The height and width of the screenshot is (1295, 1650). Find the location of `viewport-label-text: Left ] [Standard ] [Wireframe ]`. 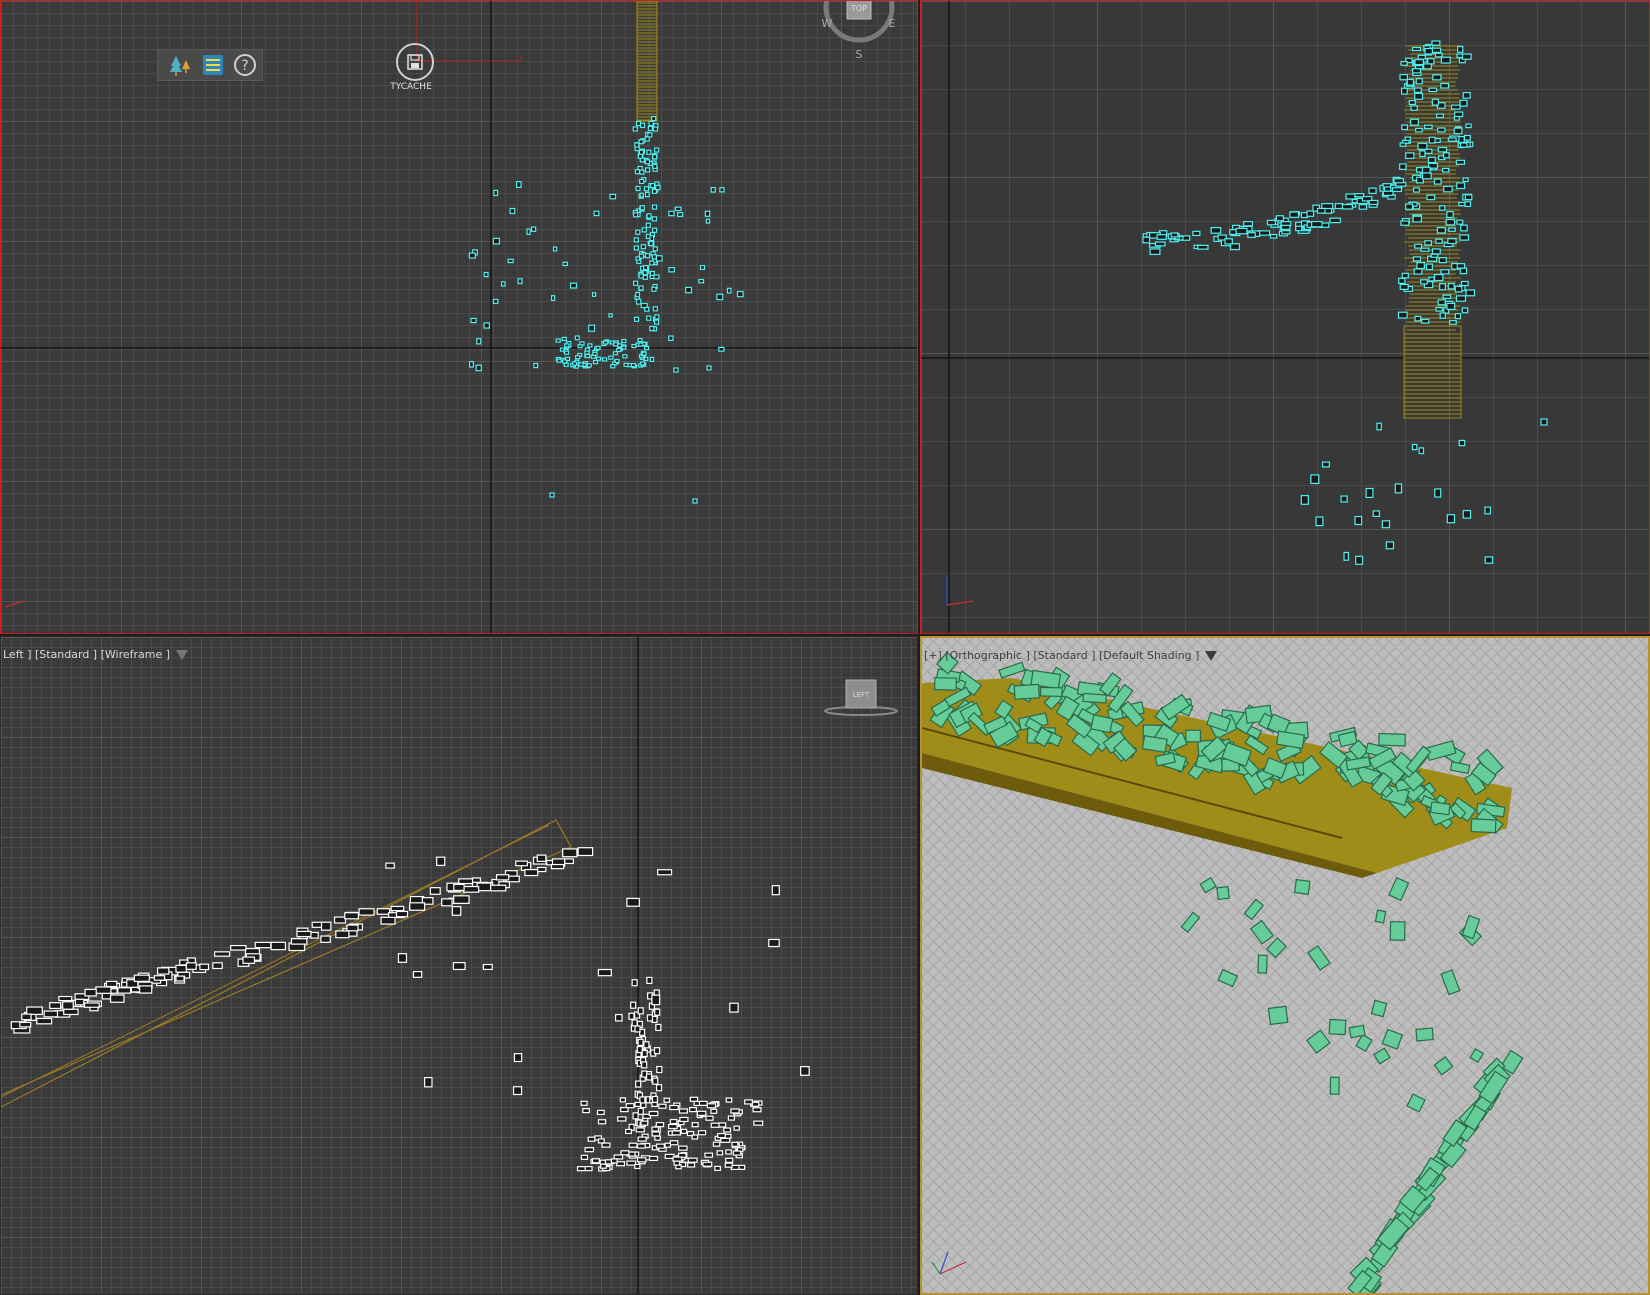

viewport-label-text: Left ] [Standard ] [Wireframe ] is located at coordinates (86, 654).